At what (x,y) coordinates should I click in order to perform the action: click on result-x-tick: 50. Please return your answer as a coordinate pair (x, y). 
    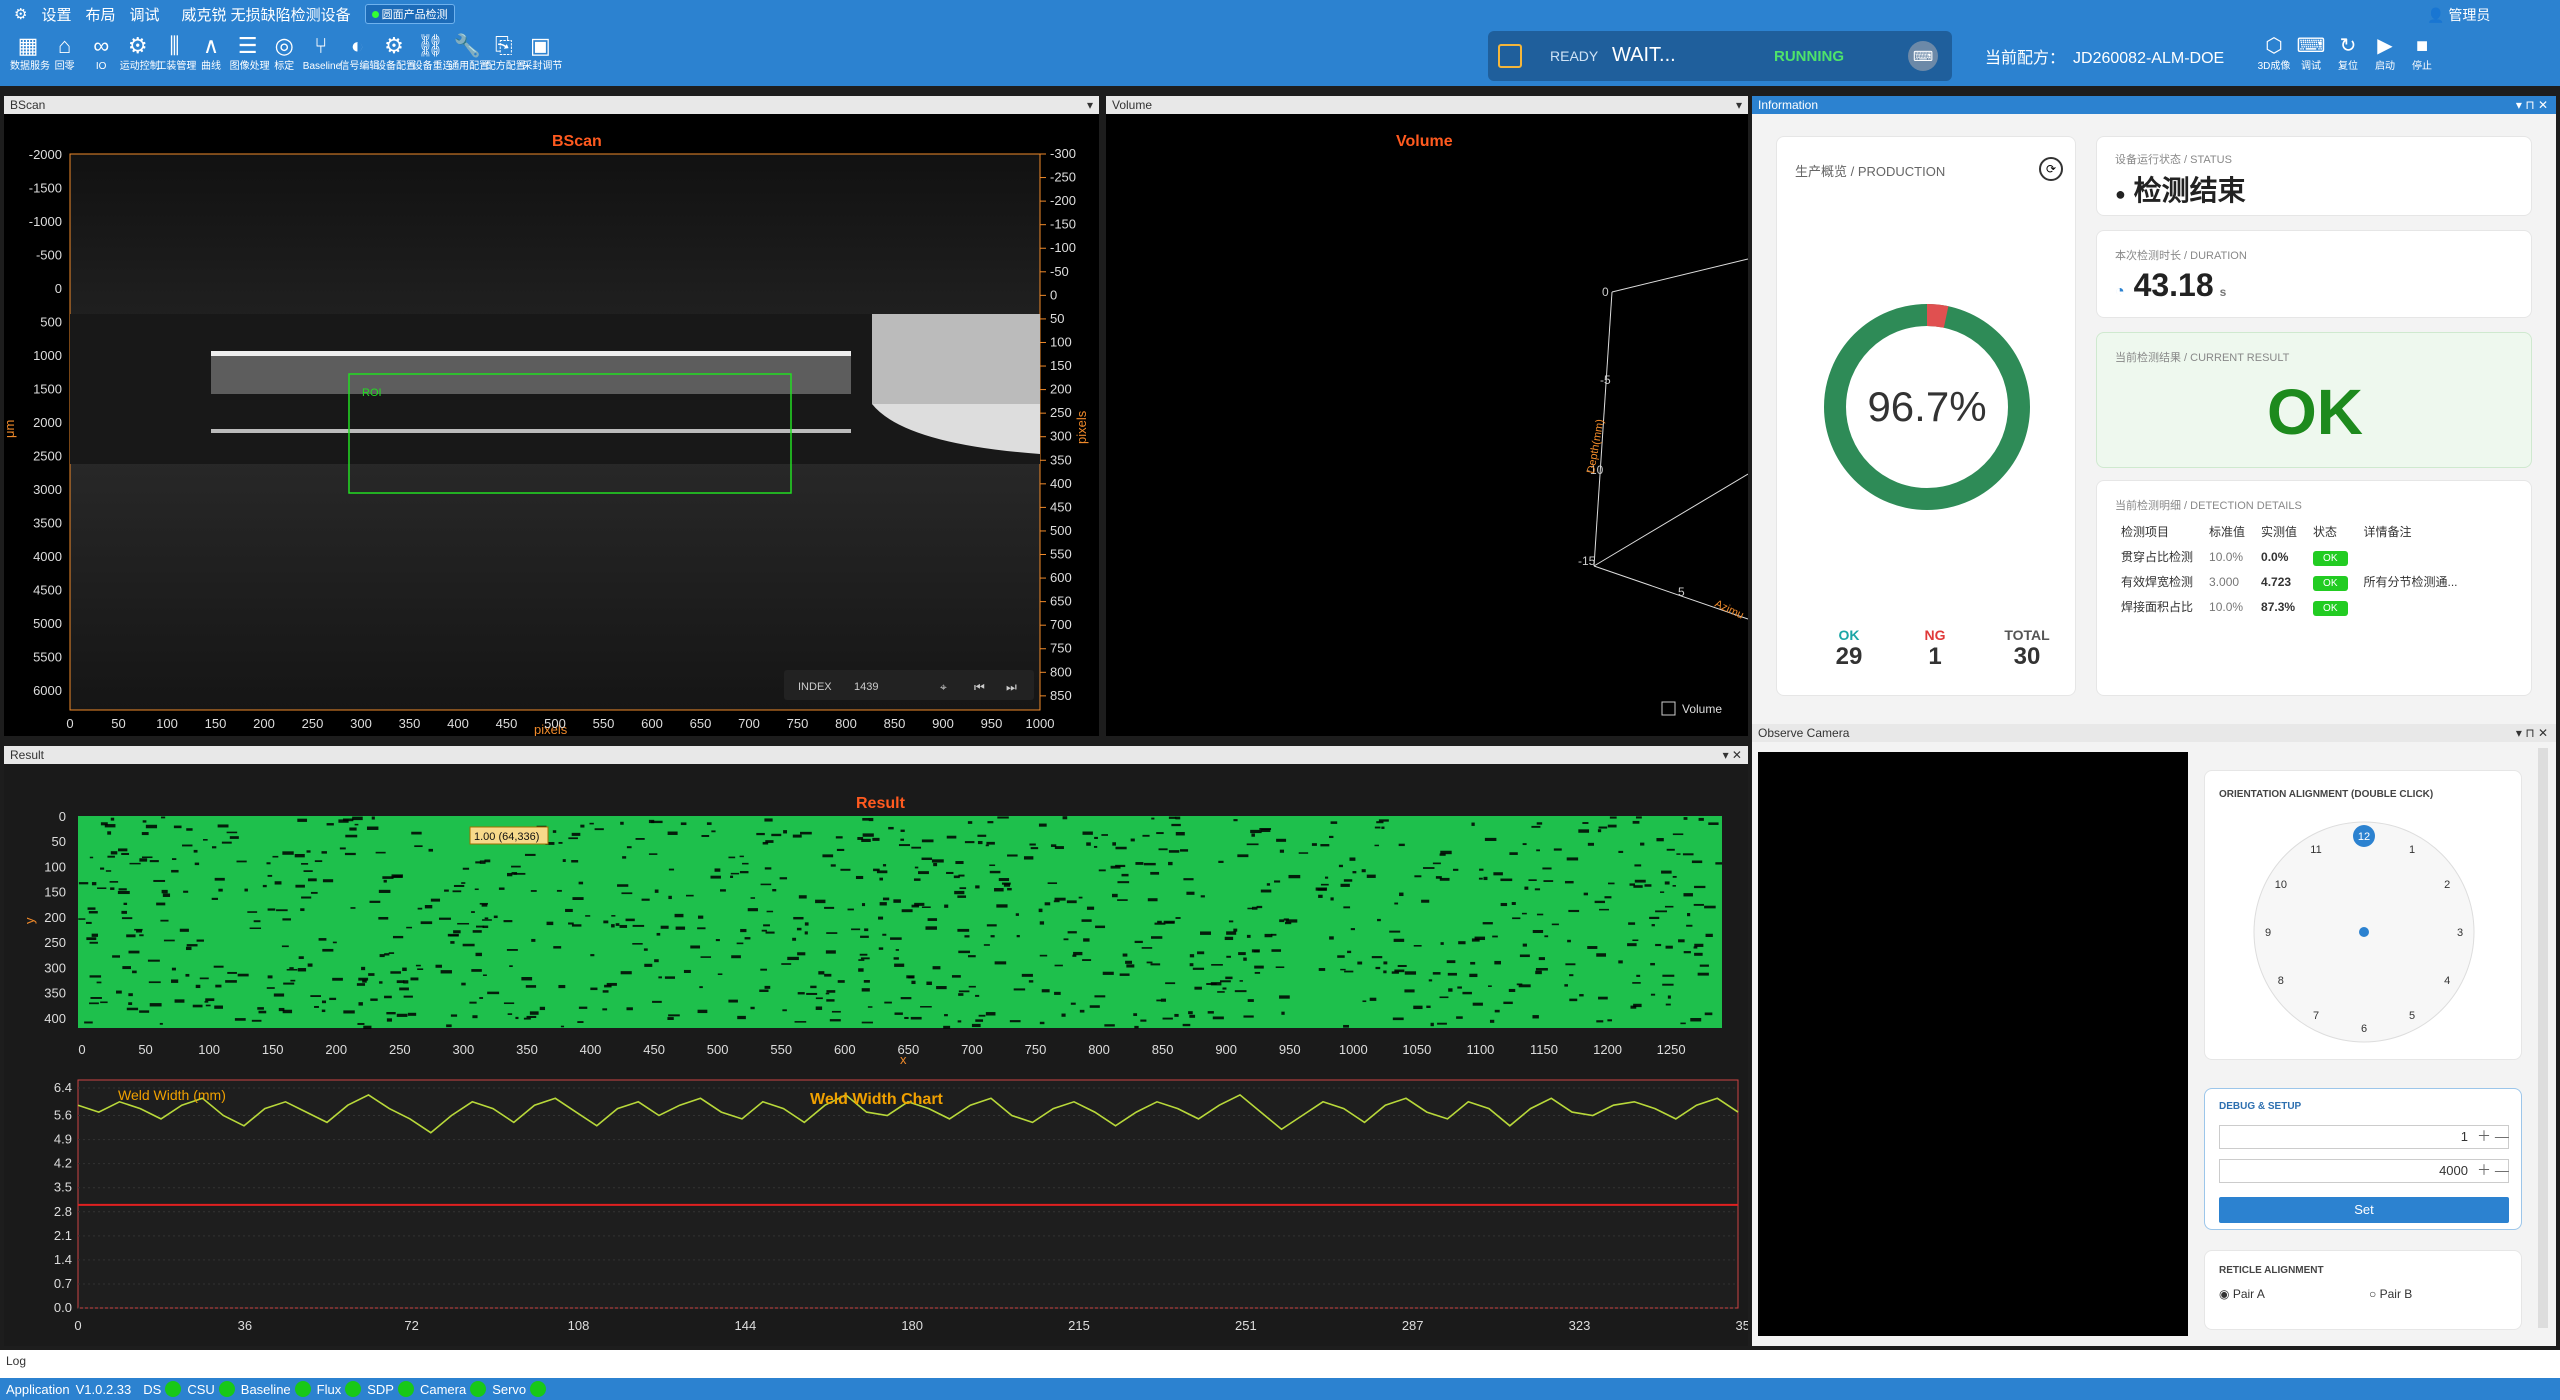
    Looking at the image, I should click on (145, 1049).